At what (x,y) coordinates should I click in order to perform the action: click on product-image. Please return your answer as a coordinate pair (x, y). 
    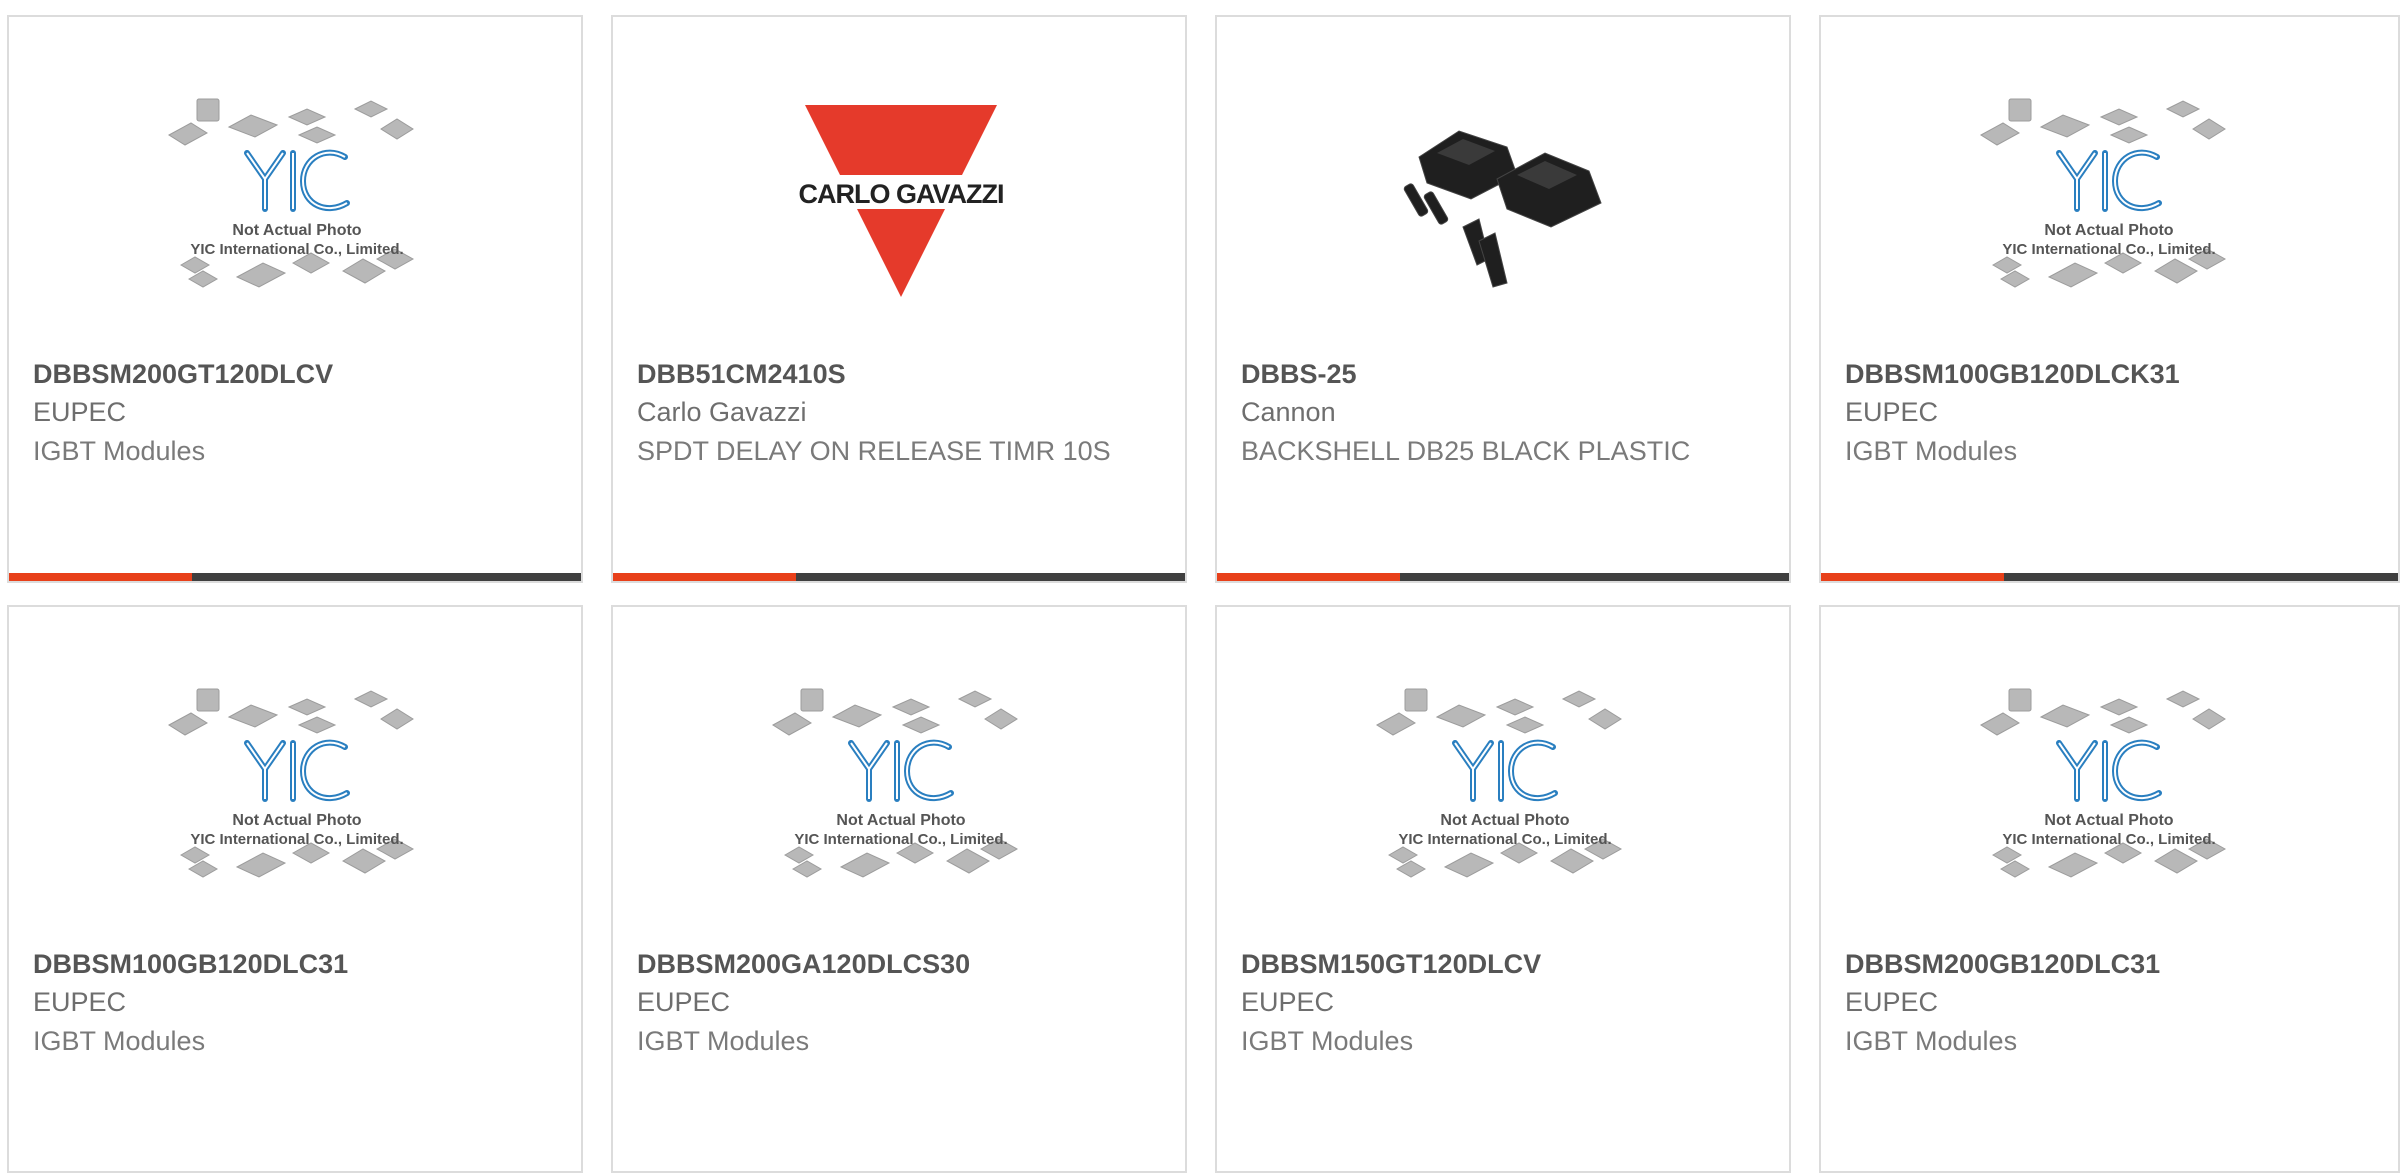
    Looking at the image, I should click on (1505, 197).